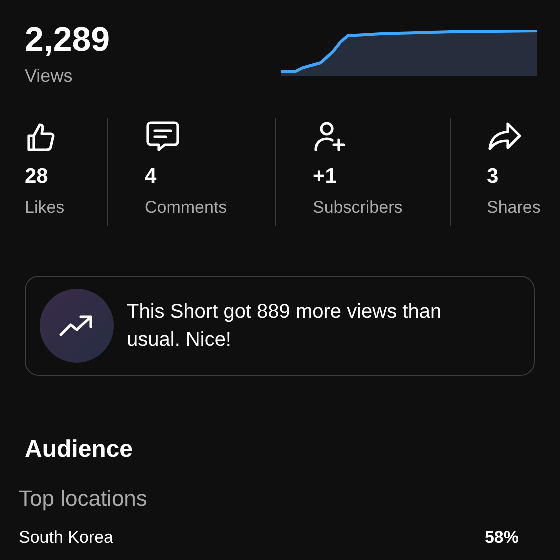 This screenshot has height=560, width=560. I want to click on stat-value: 4, so click(151, 177).